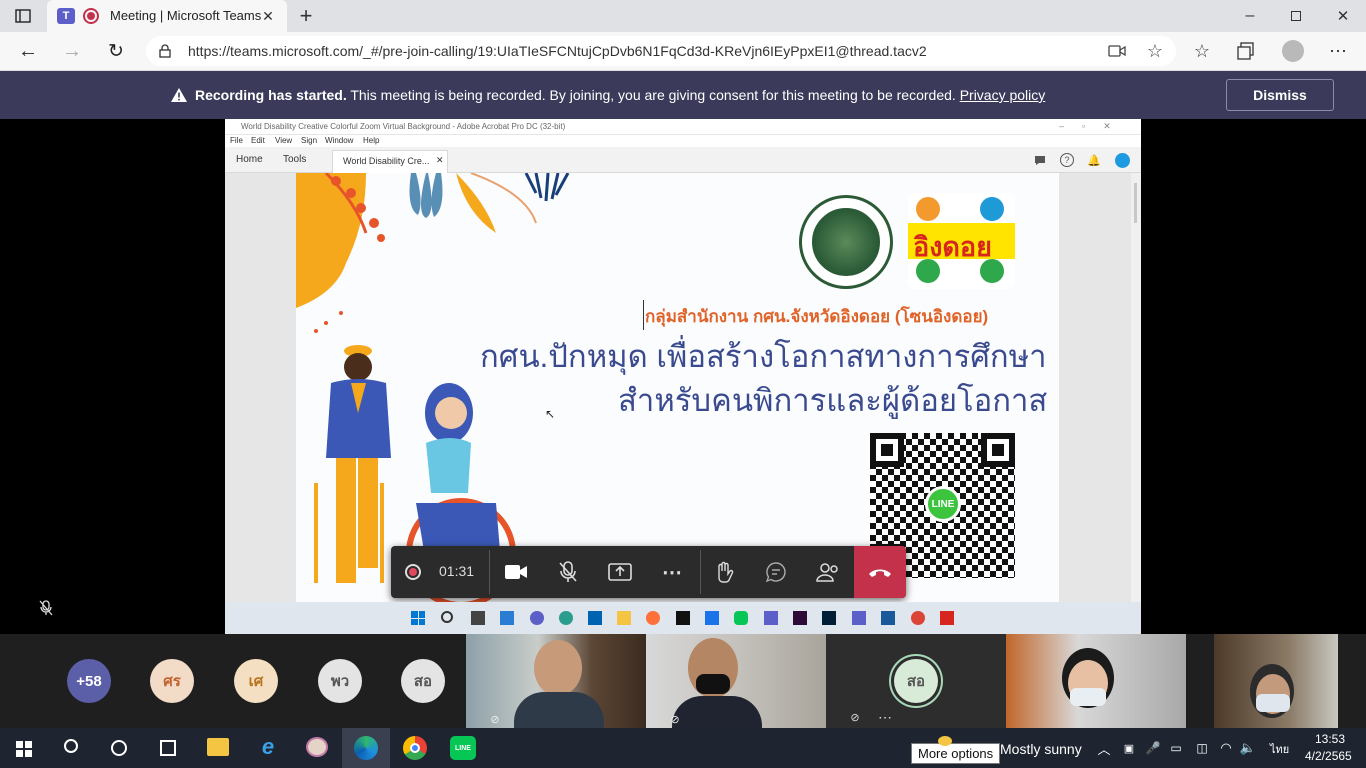  What do you see at coordinates (1202, 748) in the screenshot?
I see `meet-now-icon: ◫` at bounding box center [1202, 748].